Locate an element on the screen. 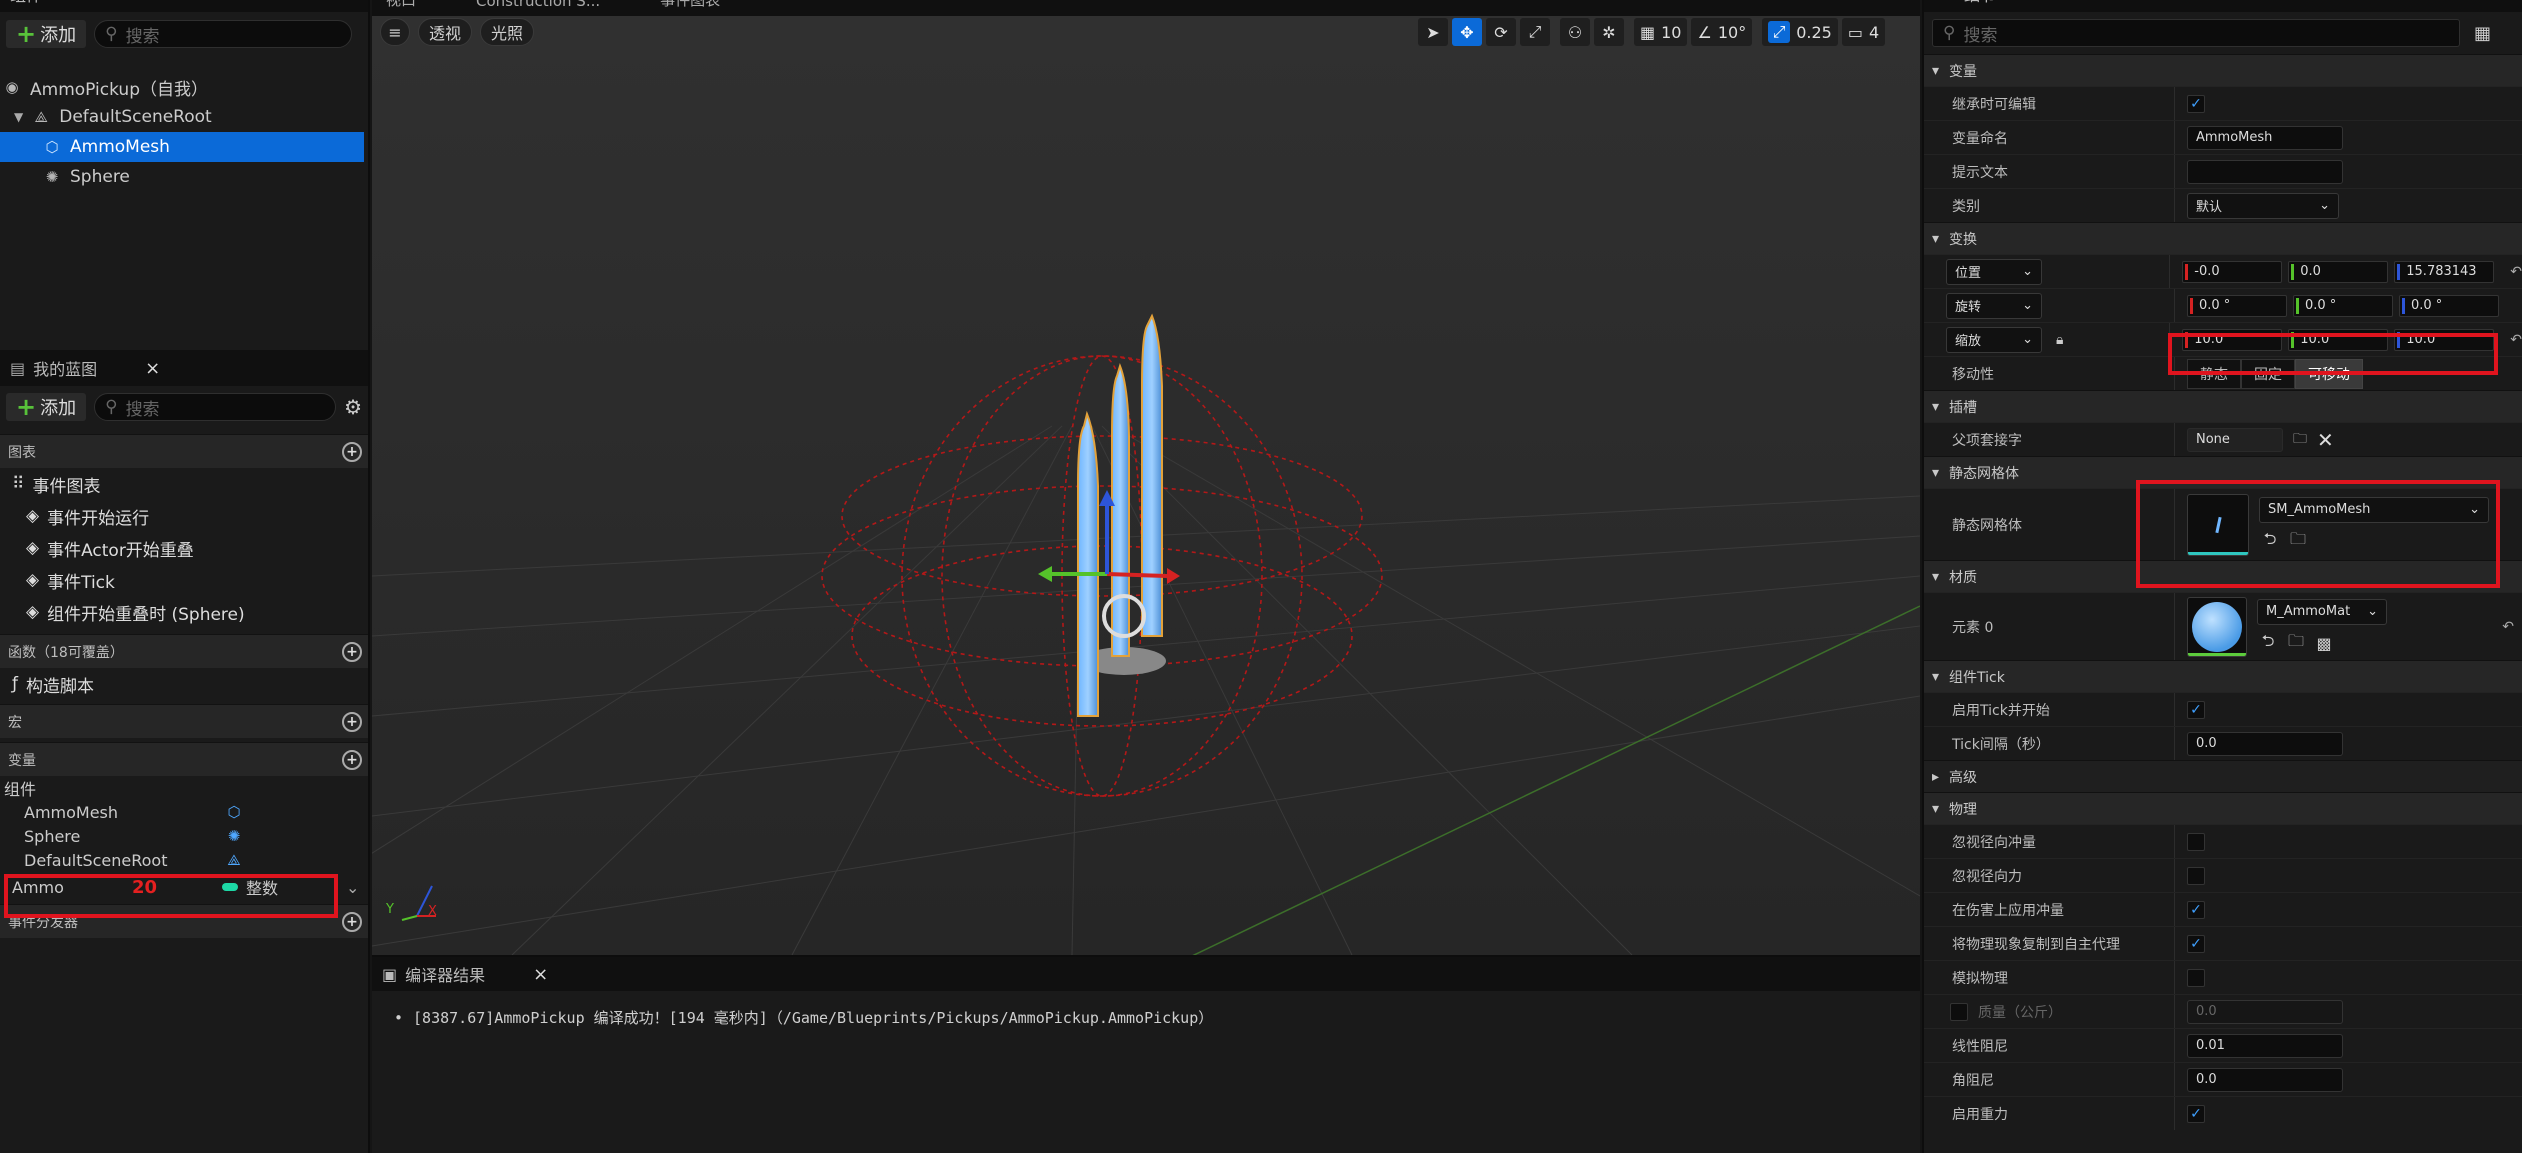 The width and height of the screenshot is (2522, 1153). section-static-mesh: ▾ 静态网格体 is located at coordinates (2223, 472).